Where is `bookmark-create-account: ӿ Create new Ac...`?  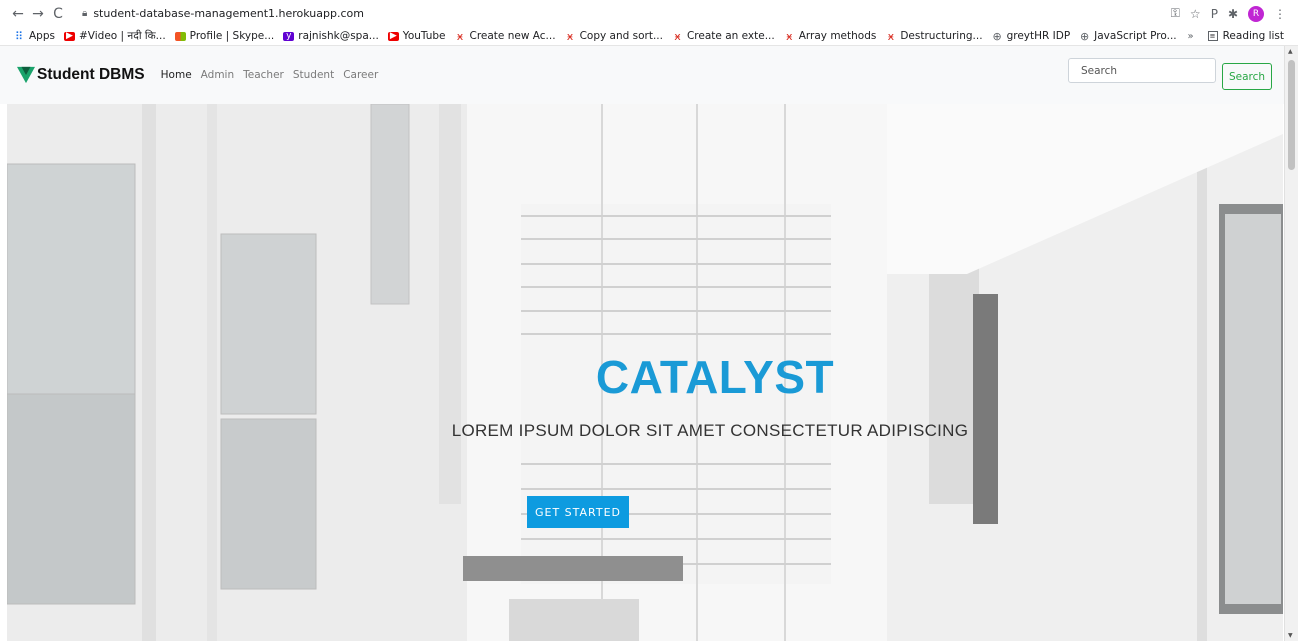 bookmark-create-account: ӿ Create new Ac... is located at coordinates (505, 36).